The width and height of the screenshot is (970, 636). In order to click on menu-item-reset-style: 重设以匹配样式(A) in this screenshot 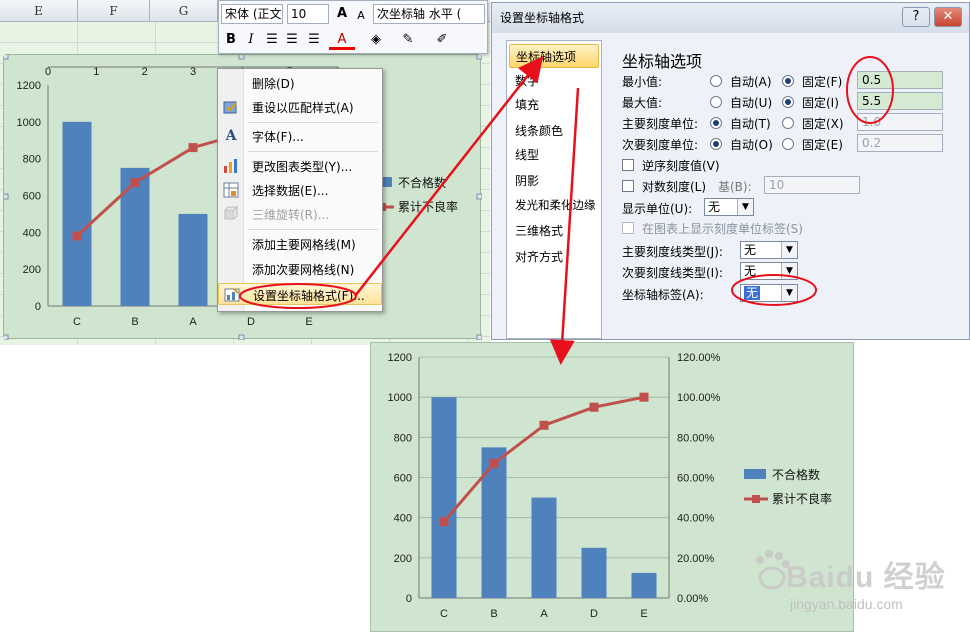, I will do `click(300, 107)`.